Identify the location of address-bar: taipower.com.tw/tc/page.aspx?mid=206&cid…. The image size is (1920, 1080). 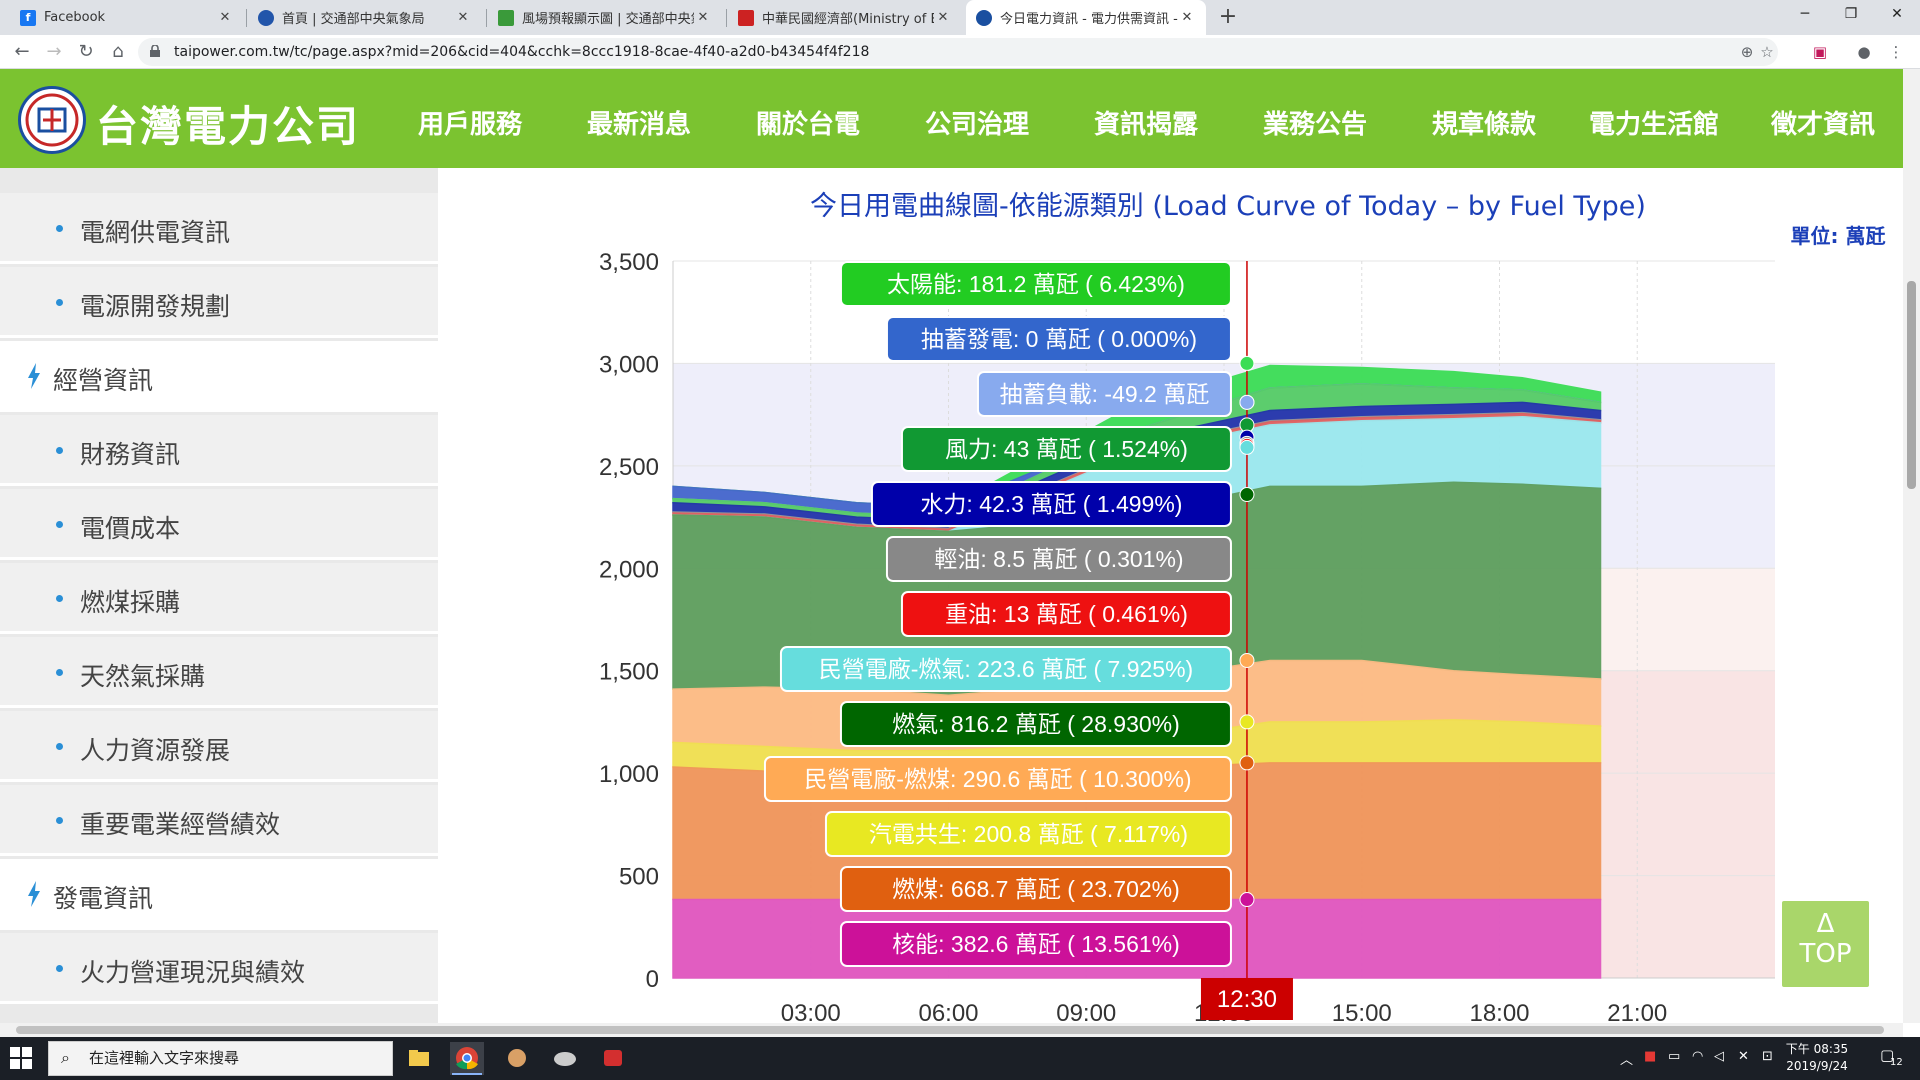
(958, 52).